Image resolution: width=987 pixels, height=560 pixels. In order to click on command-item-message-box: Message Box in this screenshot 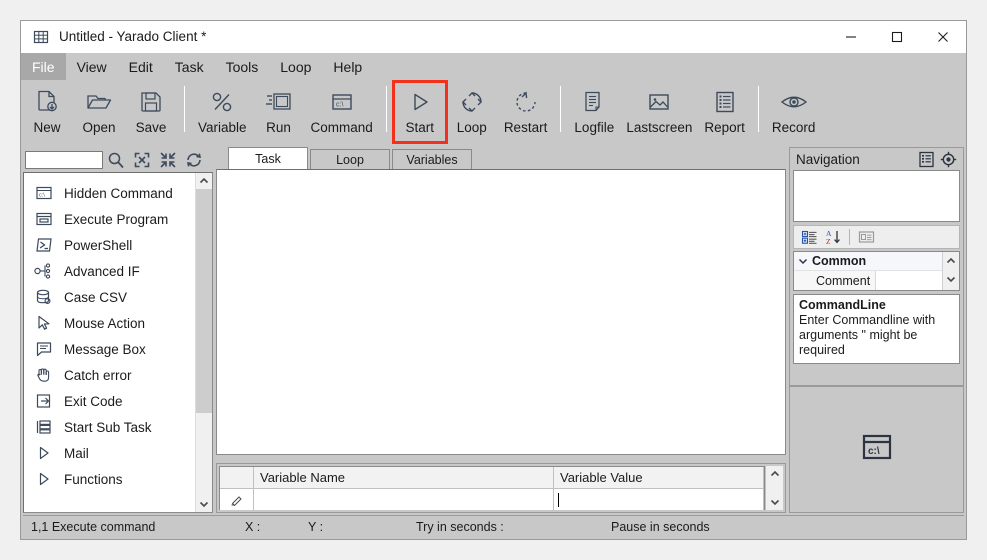, I will do `click(109, 349)`.